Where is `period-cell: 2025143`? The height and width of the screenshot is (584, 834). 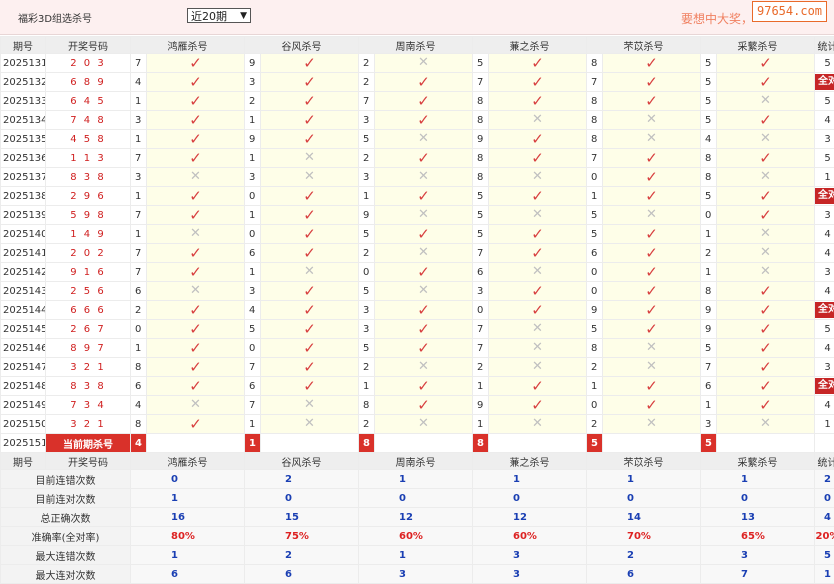
period-cell: 2025143 is located at coordinates (23, 291).